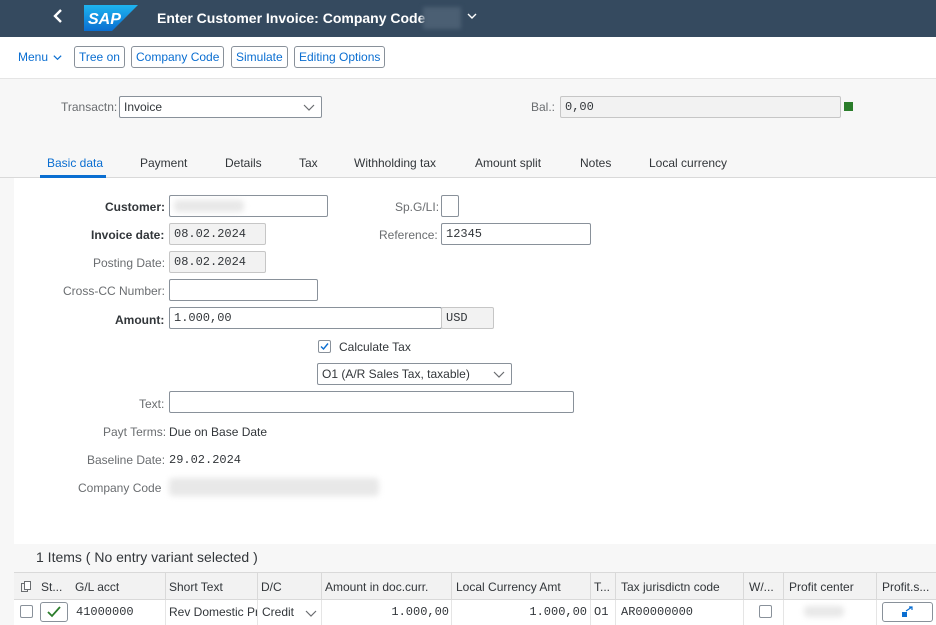 The image size is (936, 625). Describe the element at coordinates (118, 612) in the screenshot. I see `gl-acct-cell: 41000000` at that location.